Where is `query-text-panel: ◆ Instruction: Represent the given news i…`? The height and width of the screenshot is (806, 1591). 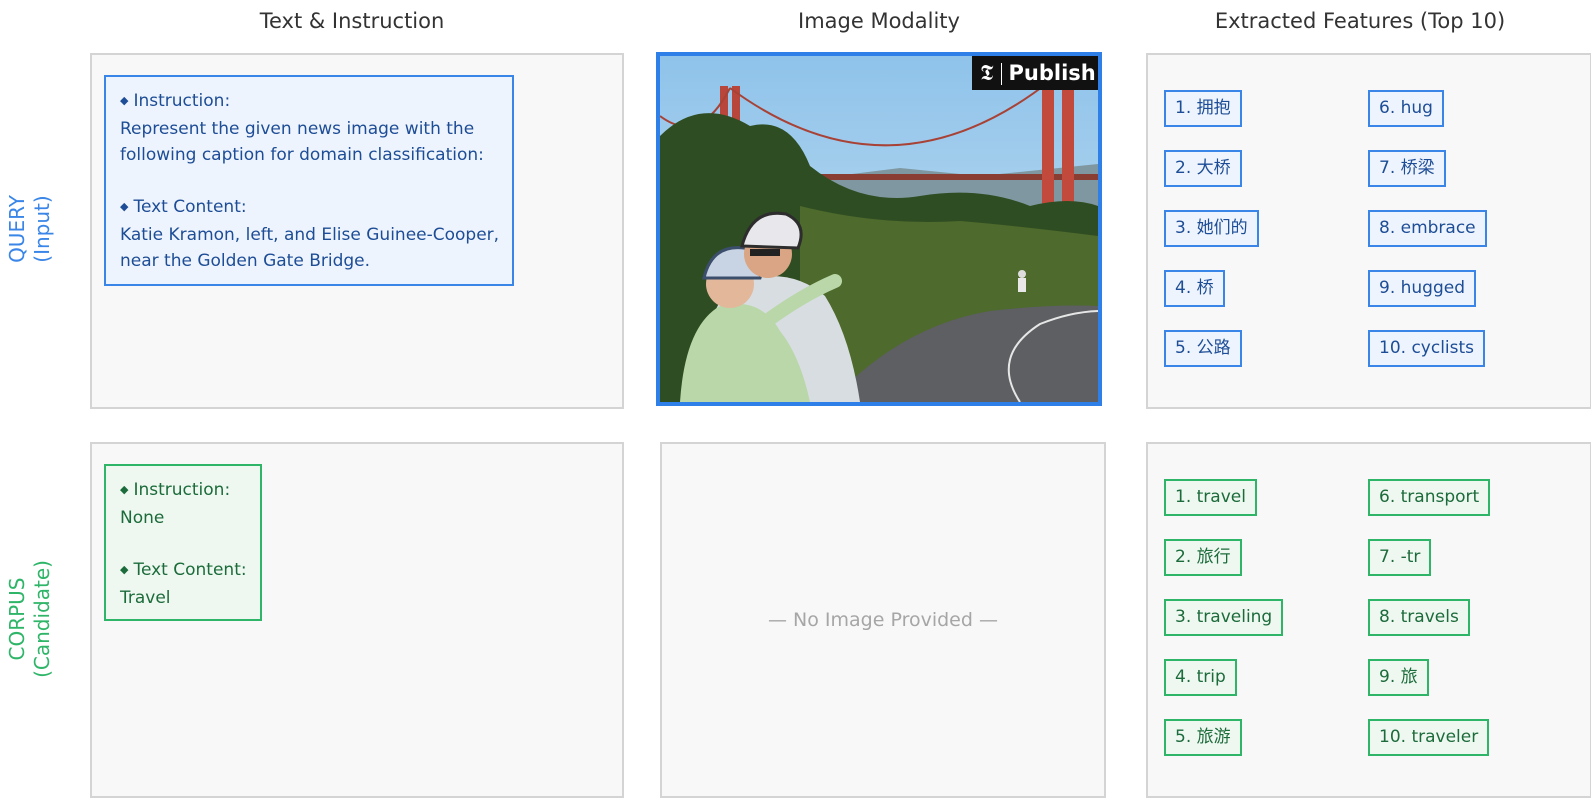 query-text-panel: ◆ Instruction: Represent the given news i… is located at coordinates (357, 231).